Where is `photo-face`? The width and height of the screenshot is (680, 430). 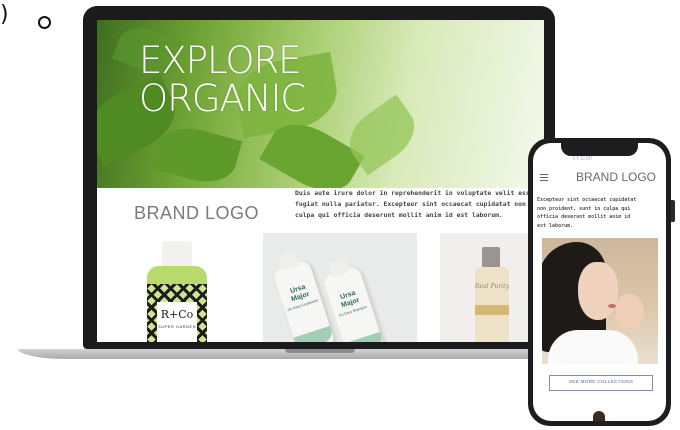 photo-face is located at coordinates (598, 291).